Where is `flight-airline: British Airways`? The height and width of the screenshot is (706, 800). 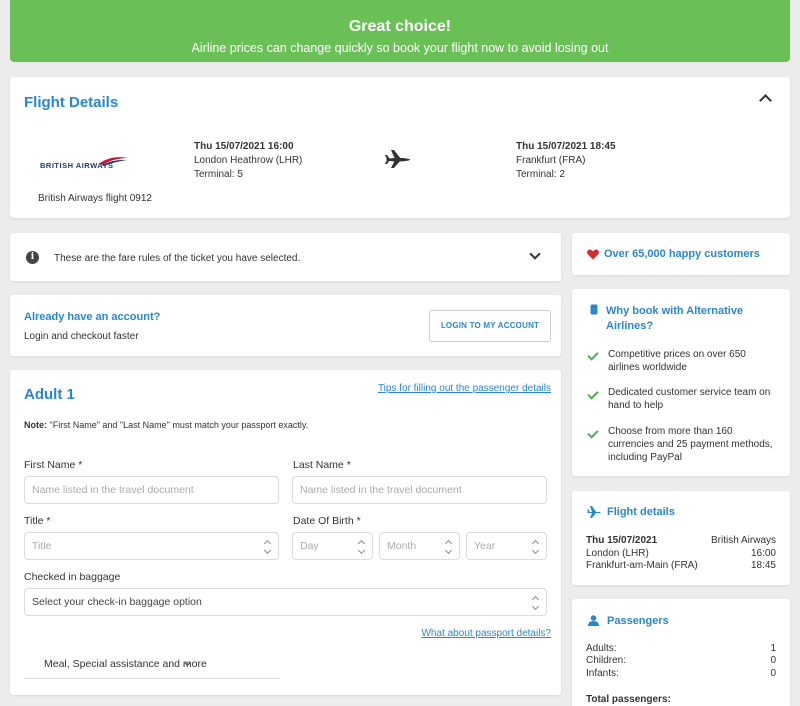 flight-airline: British Airways is located at coordinates (743, 540).